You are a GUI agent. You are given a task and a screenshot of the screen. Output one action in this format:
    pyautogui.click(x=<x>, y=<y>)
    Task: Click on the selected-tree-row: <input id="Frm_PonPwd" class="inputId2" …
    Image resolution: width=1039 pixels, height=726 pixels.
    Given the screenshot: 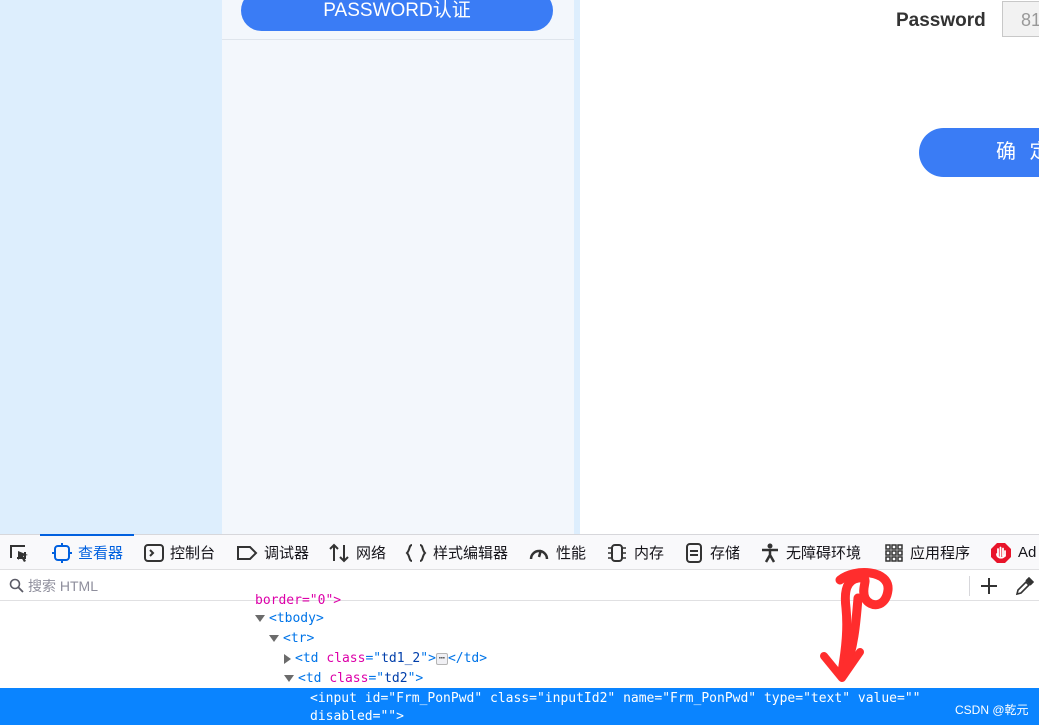 What is the action you would take?
    pyautogui.click(x=519, y=706)
    